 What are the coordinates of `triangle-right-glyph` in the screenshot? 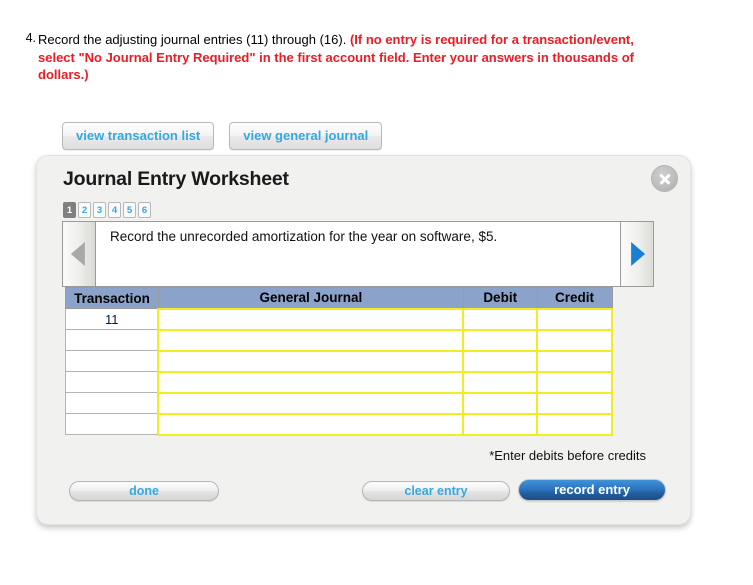 It's located at (638, 254).